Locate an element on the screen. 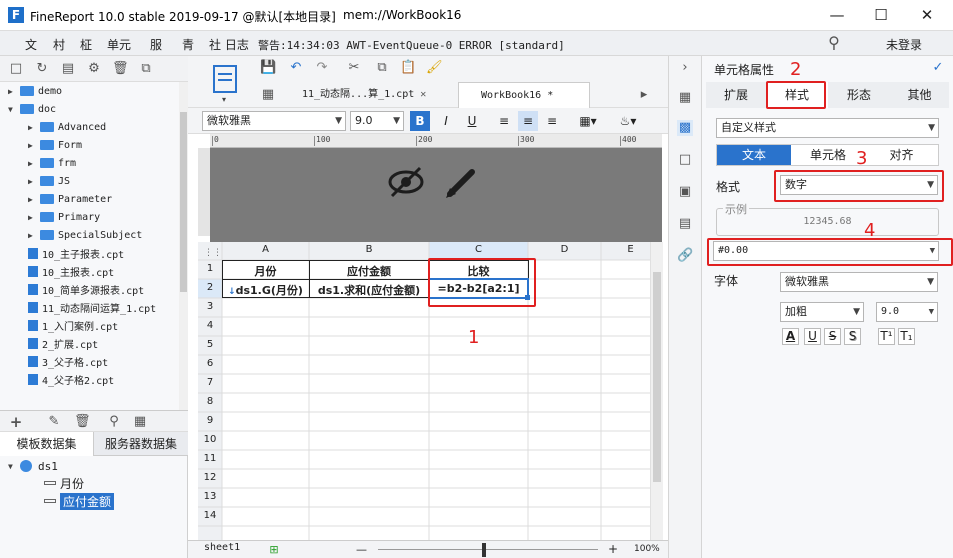  tab-template-11: 11_动态隔...算_1.cpt ✕ is located at coordinates (368, 95).